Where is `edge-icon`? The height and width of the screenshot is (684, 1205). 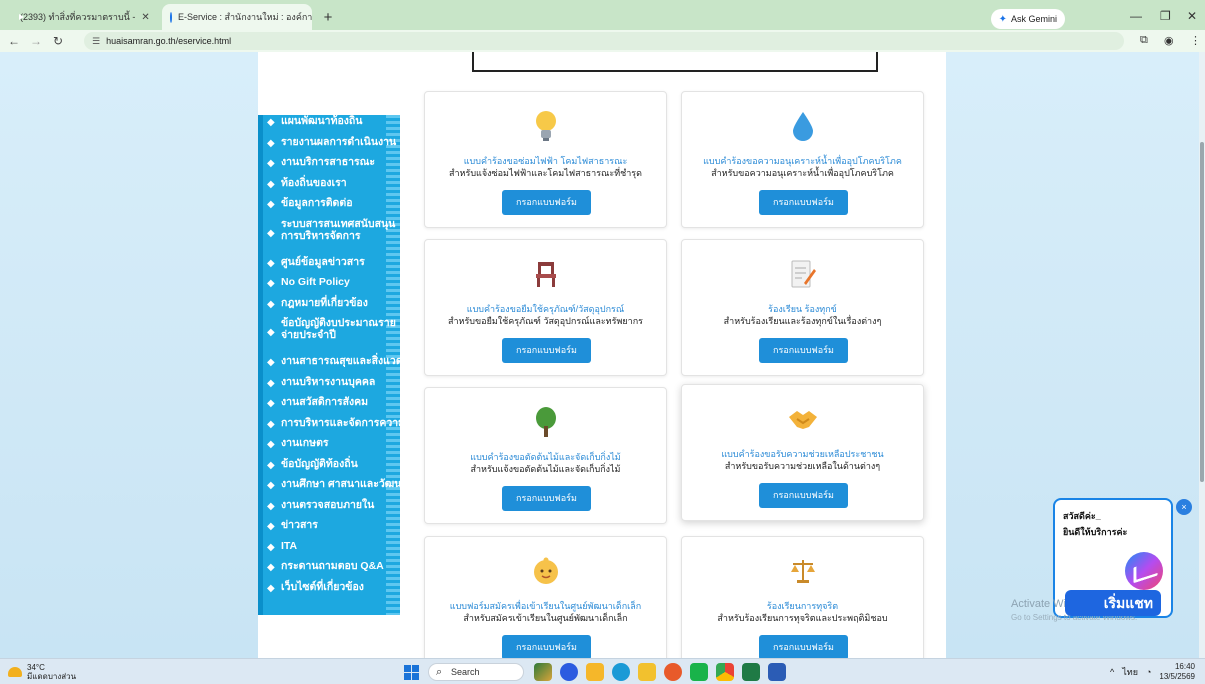
edge-icon is located at coordinates (621, 672).